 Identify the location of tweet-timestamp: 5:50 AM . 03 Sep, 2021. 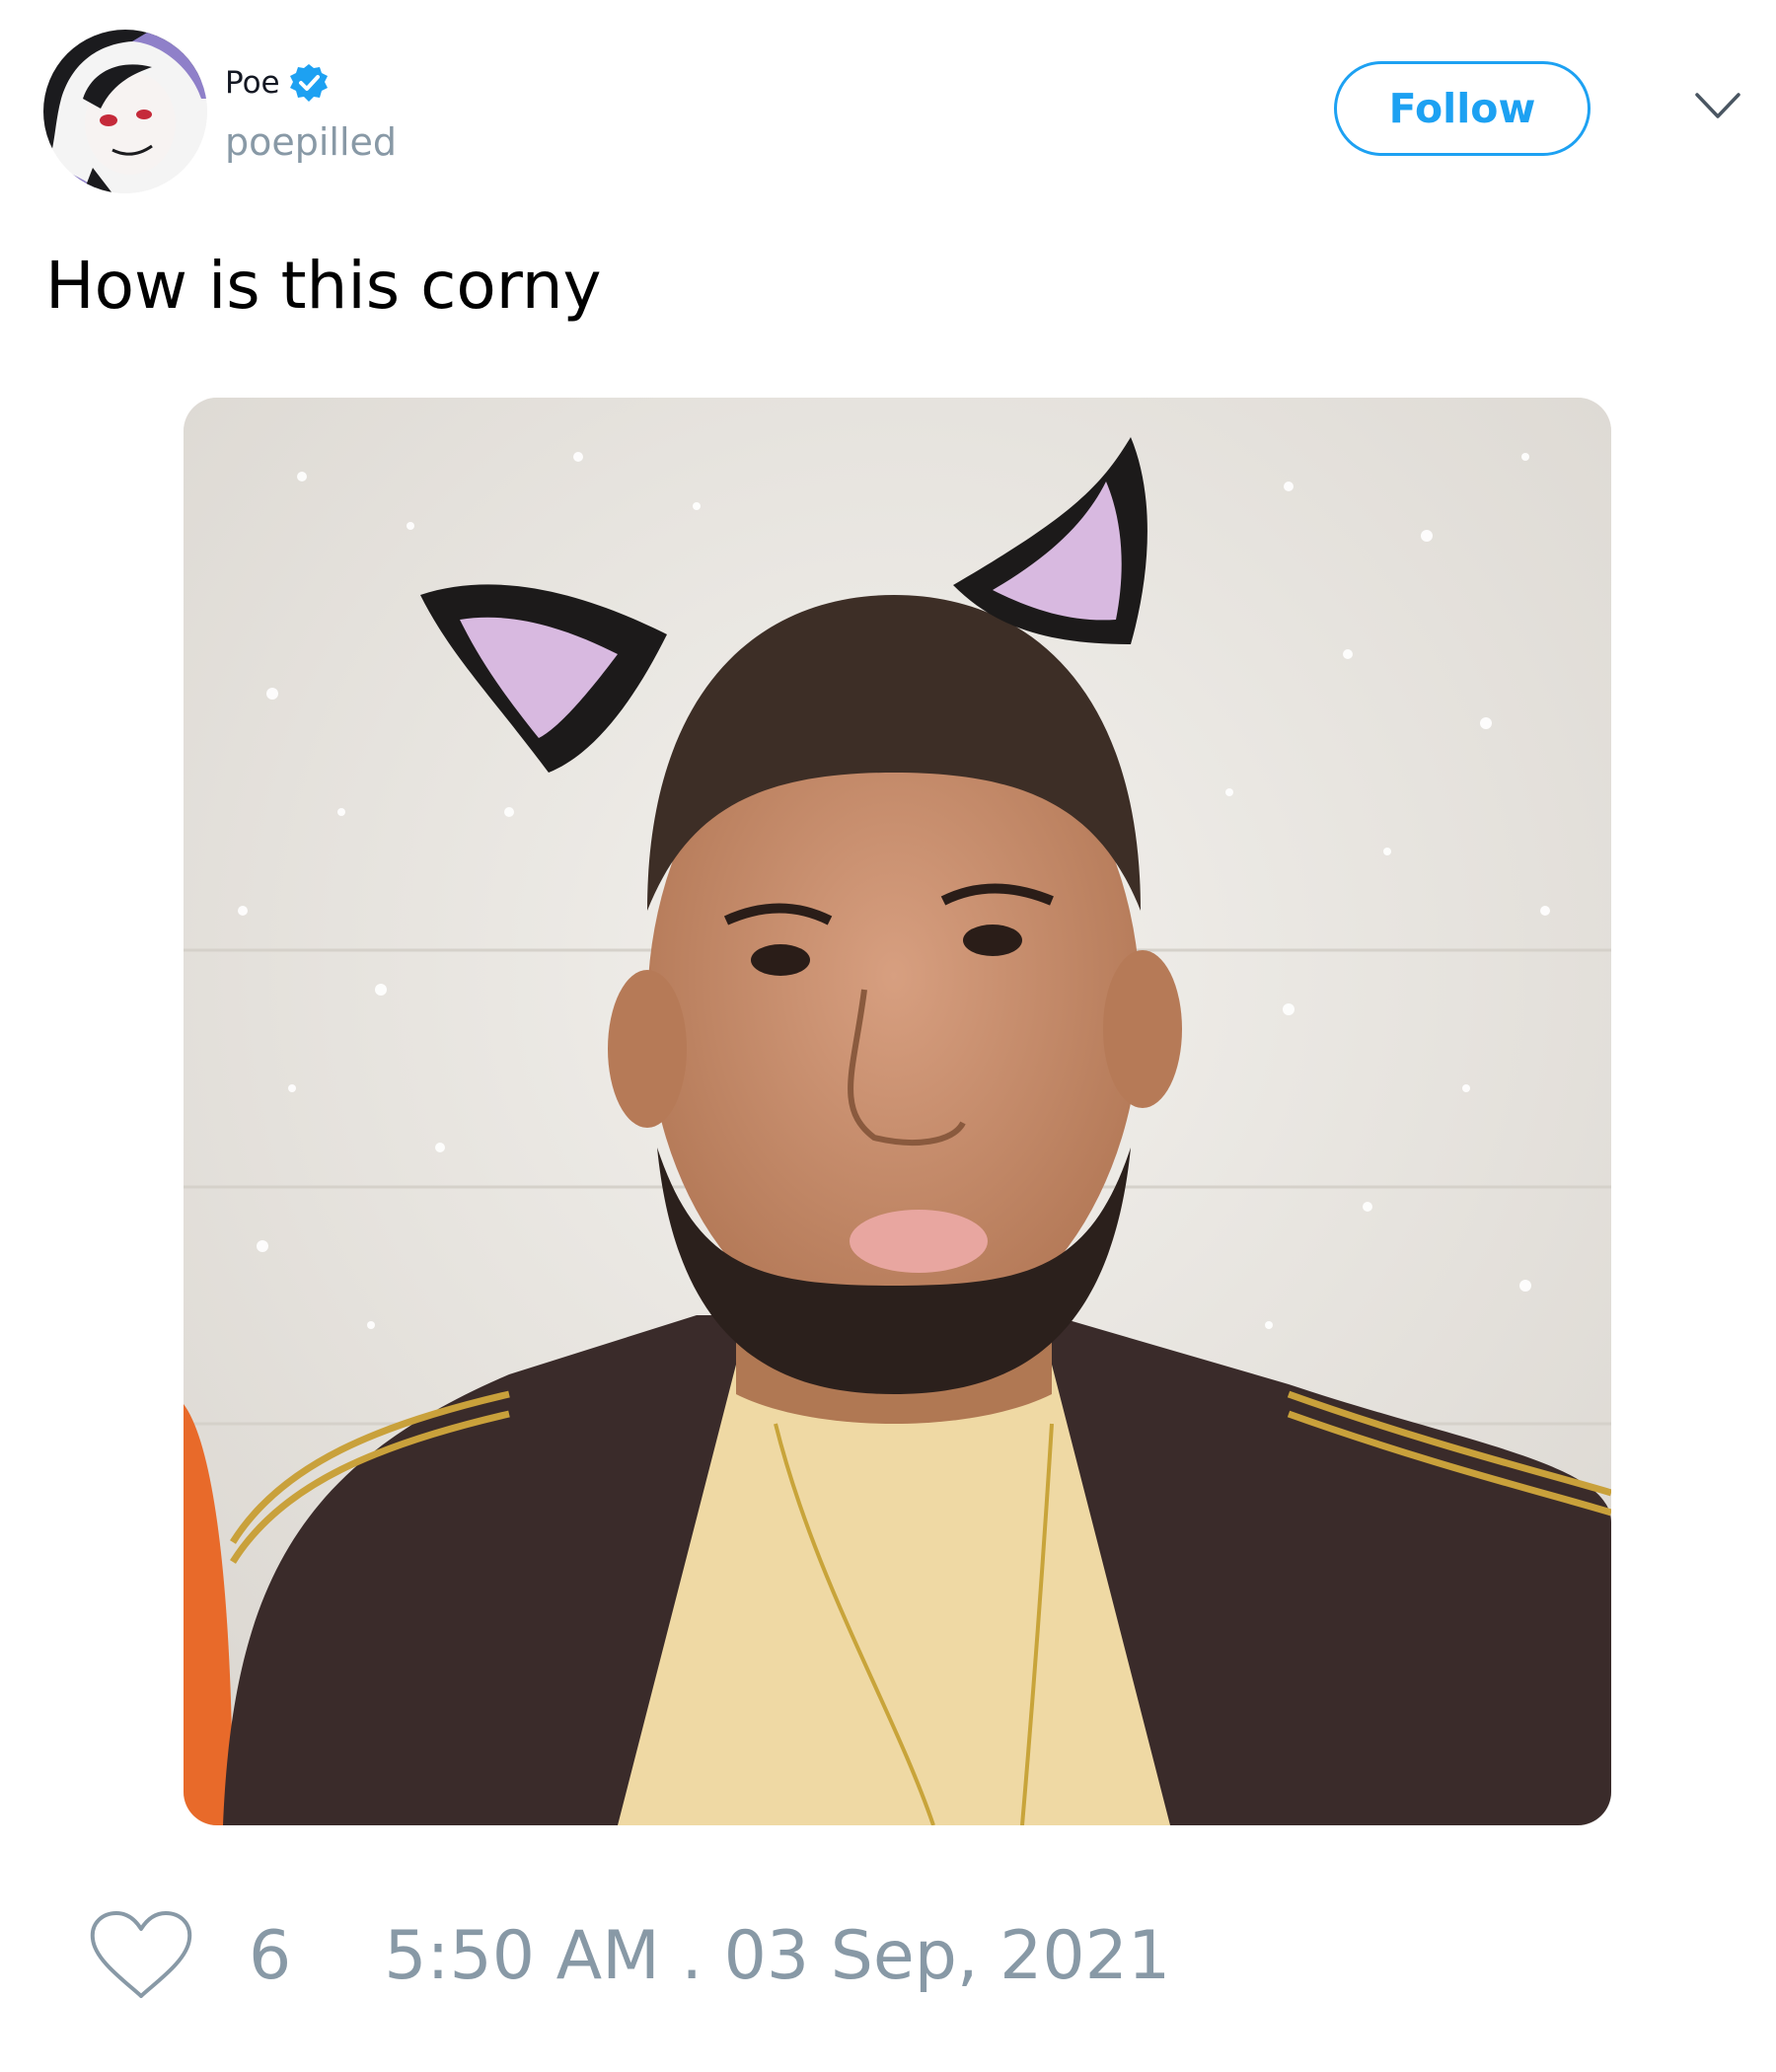
(777, 1957).